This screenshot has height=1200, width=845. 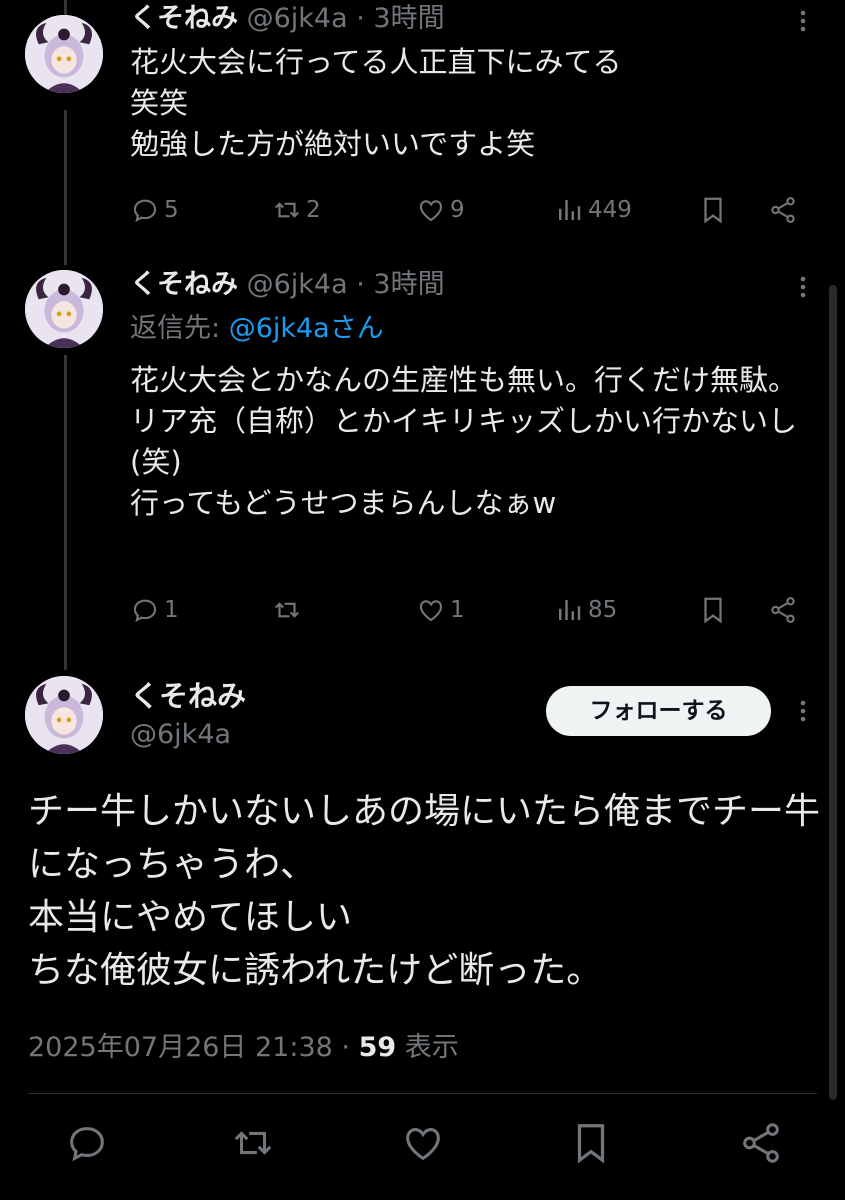 I want to click on views-count: 85, so click(x=603, y=610).